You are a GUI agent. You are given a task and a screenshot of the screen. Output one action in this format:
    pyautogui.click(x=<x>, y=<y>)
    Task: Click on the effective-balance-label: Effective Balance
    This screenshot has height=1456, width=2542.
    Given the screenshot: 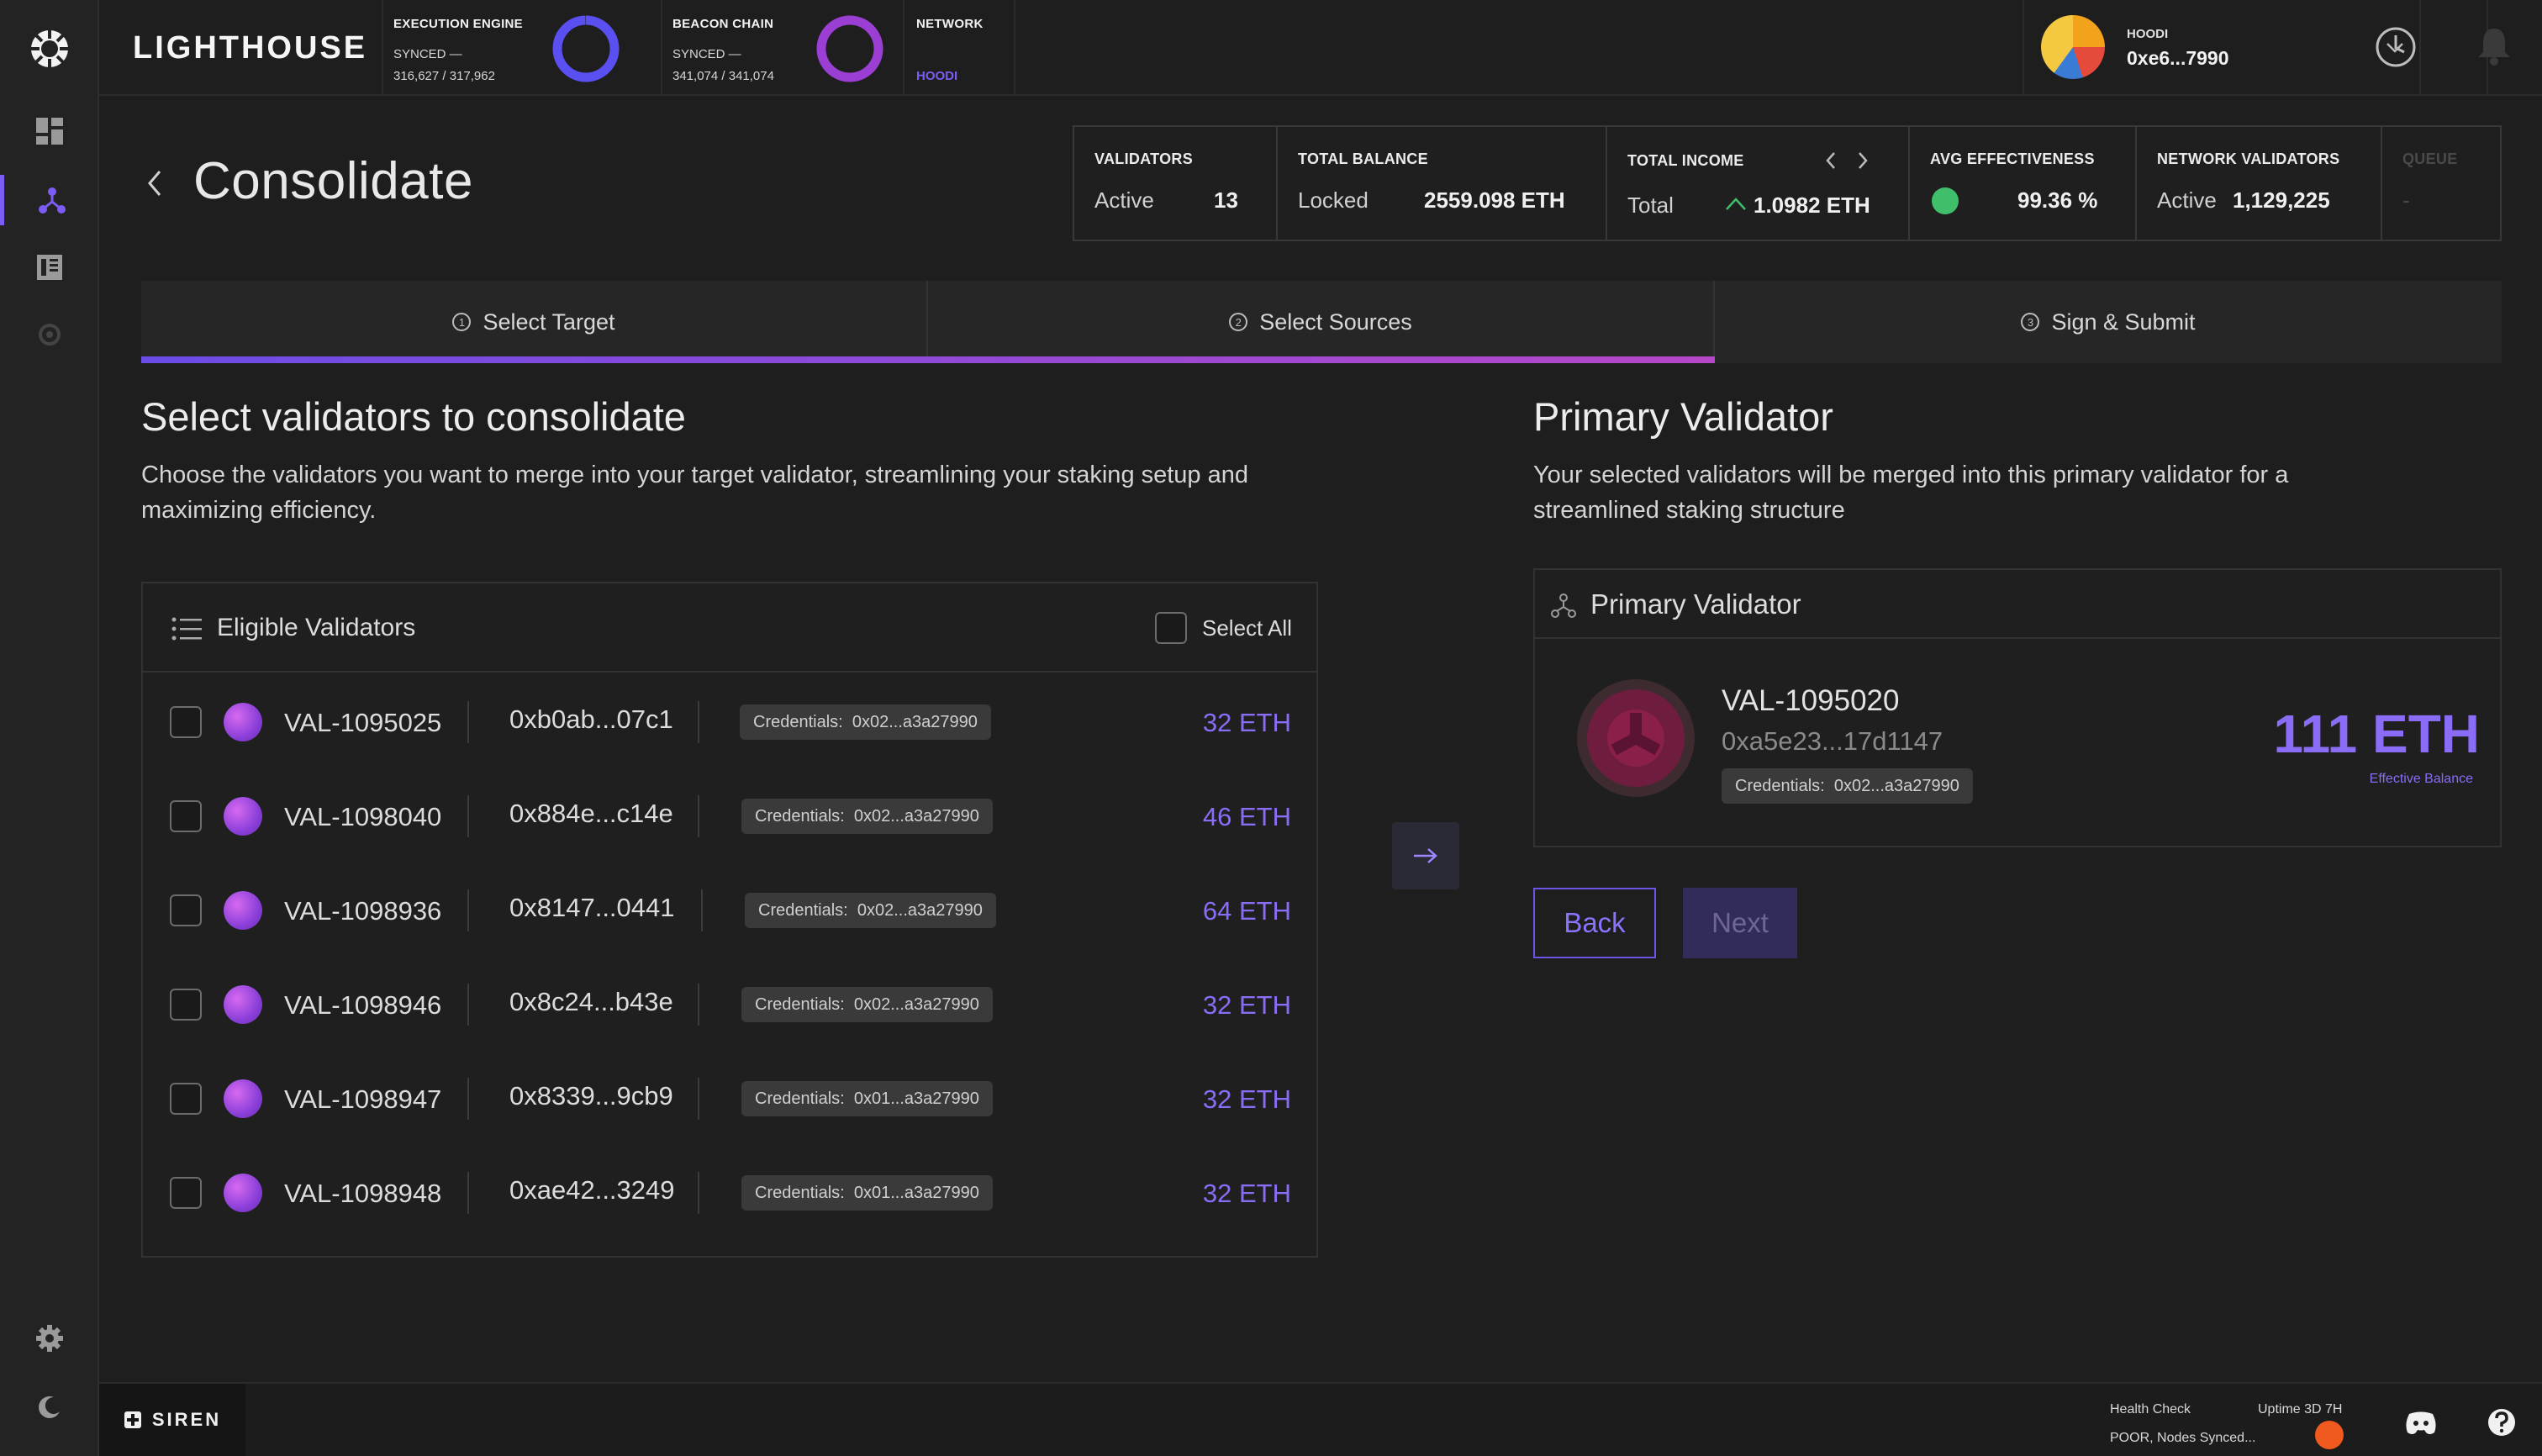 What is the action you would take?
    pyautogui.click(x=2421, y=779)
    